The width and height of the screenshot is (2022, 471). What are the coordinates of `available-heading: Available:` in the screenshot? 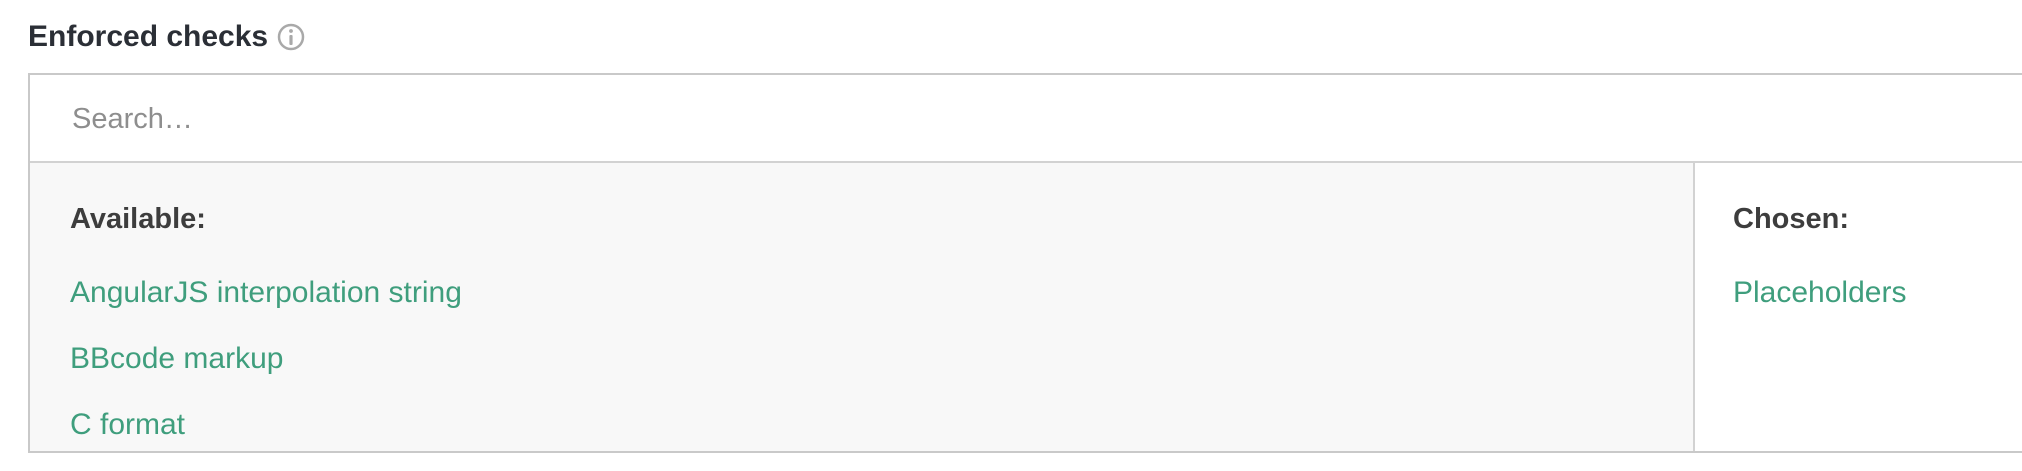 It's located at (138, 219).